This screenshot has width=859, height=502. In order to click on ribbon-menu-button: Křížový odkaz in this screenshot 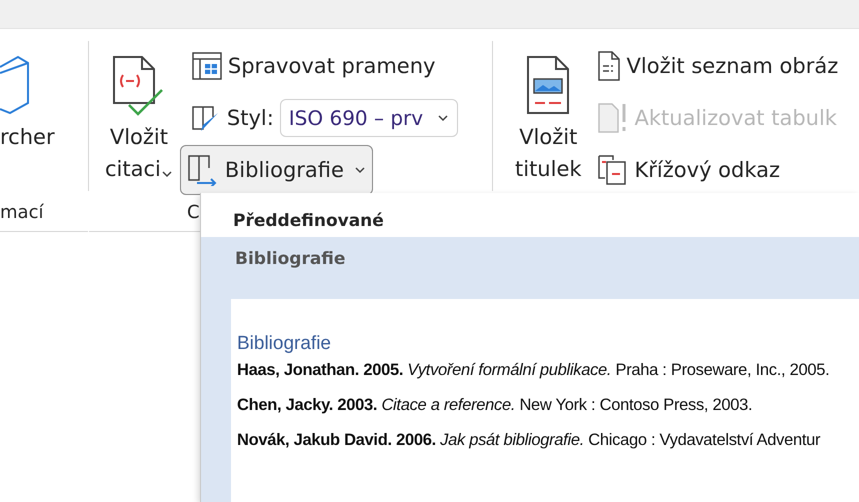, I will do `click(715, 170)`.